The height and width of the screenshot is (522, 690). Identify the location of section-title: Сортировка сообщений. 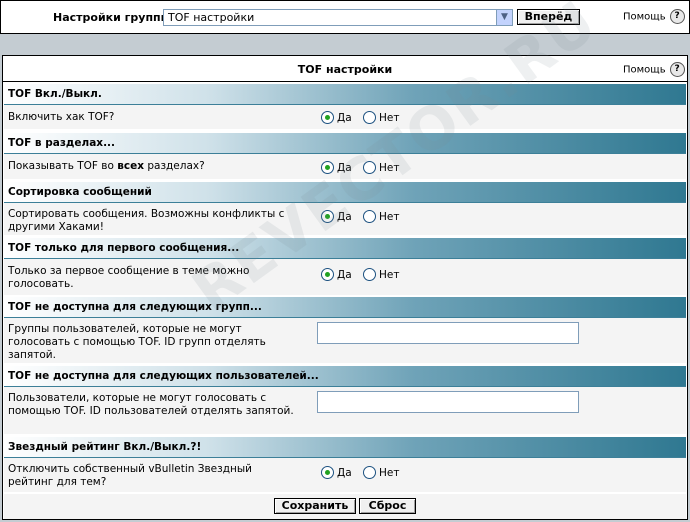
(80, 192).